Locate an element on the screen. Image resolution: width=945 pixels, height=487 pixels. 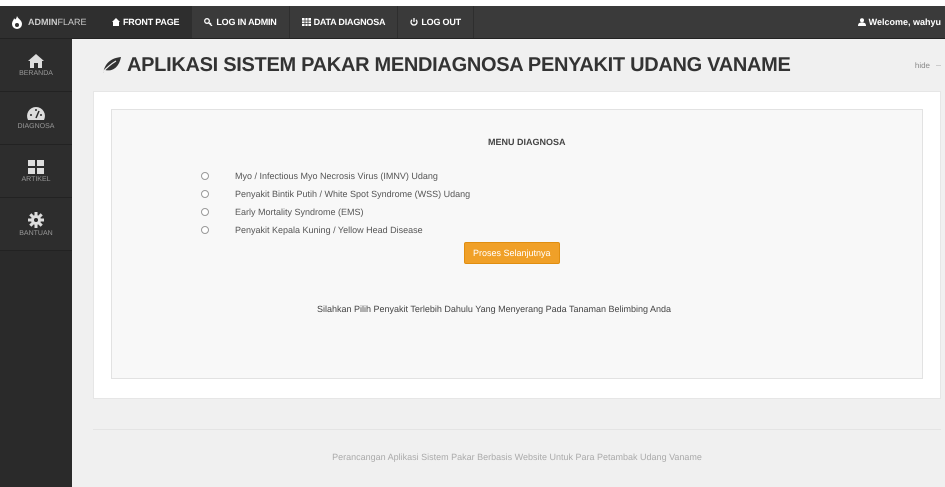
user-icon is located at coordinates (862, 22).